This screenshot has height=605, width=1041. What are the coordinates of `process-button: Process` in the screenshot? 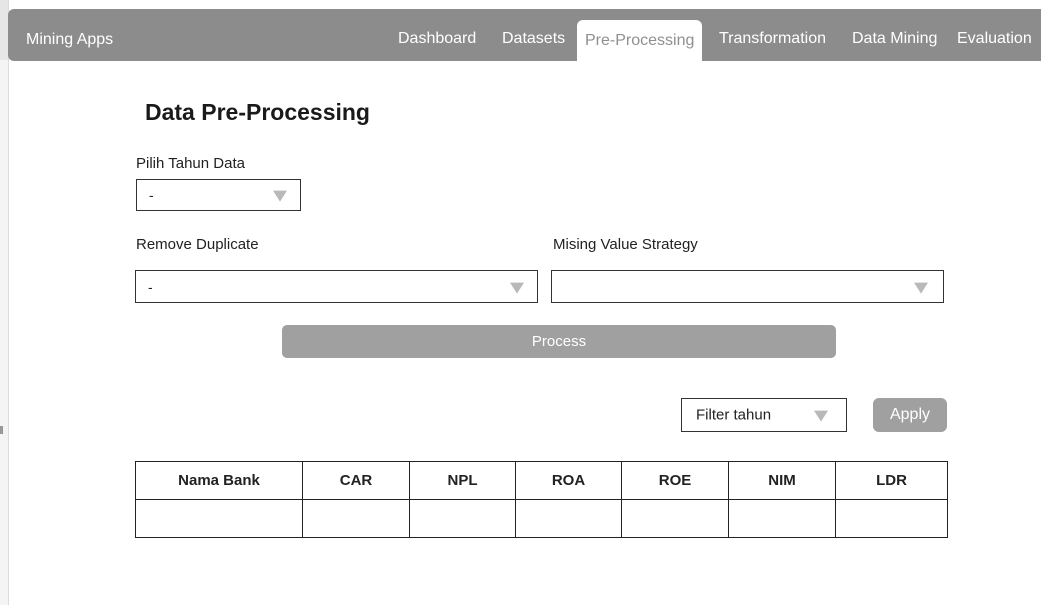 It's located at (559, 341).